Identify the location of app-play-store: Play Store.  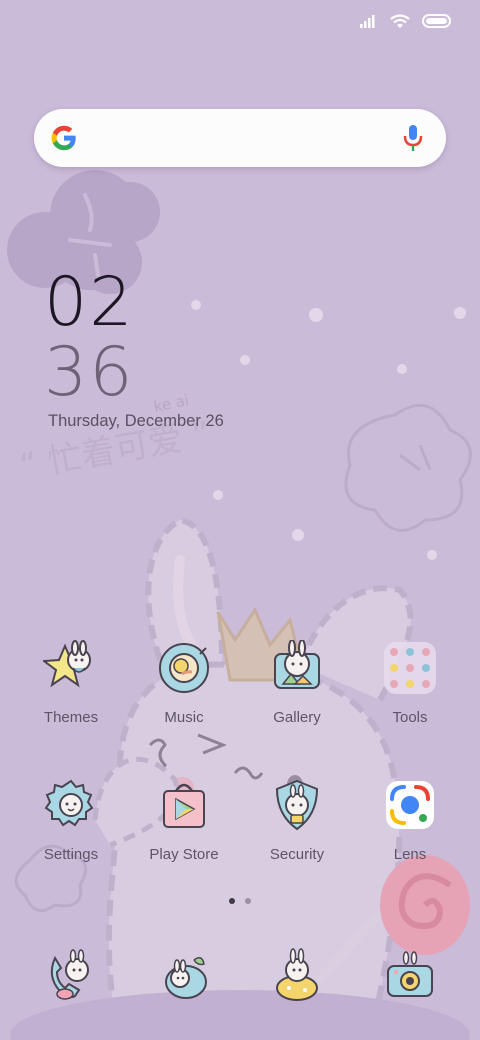
(184, 820).